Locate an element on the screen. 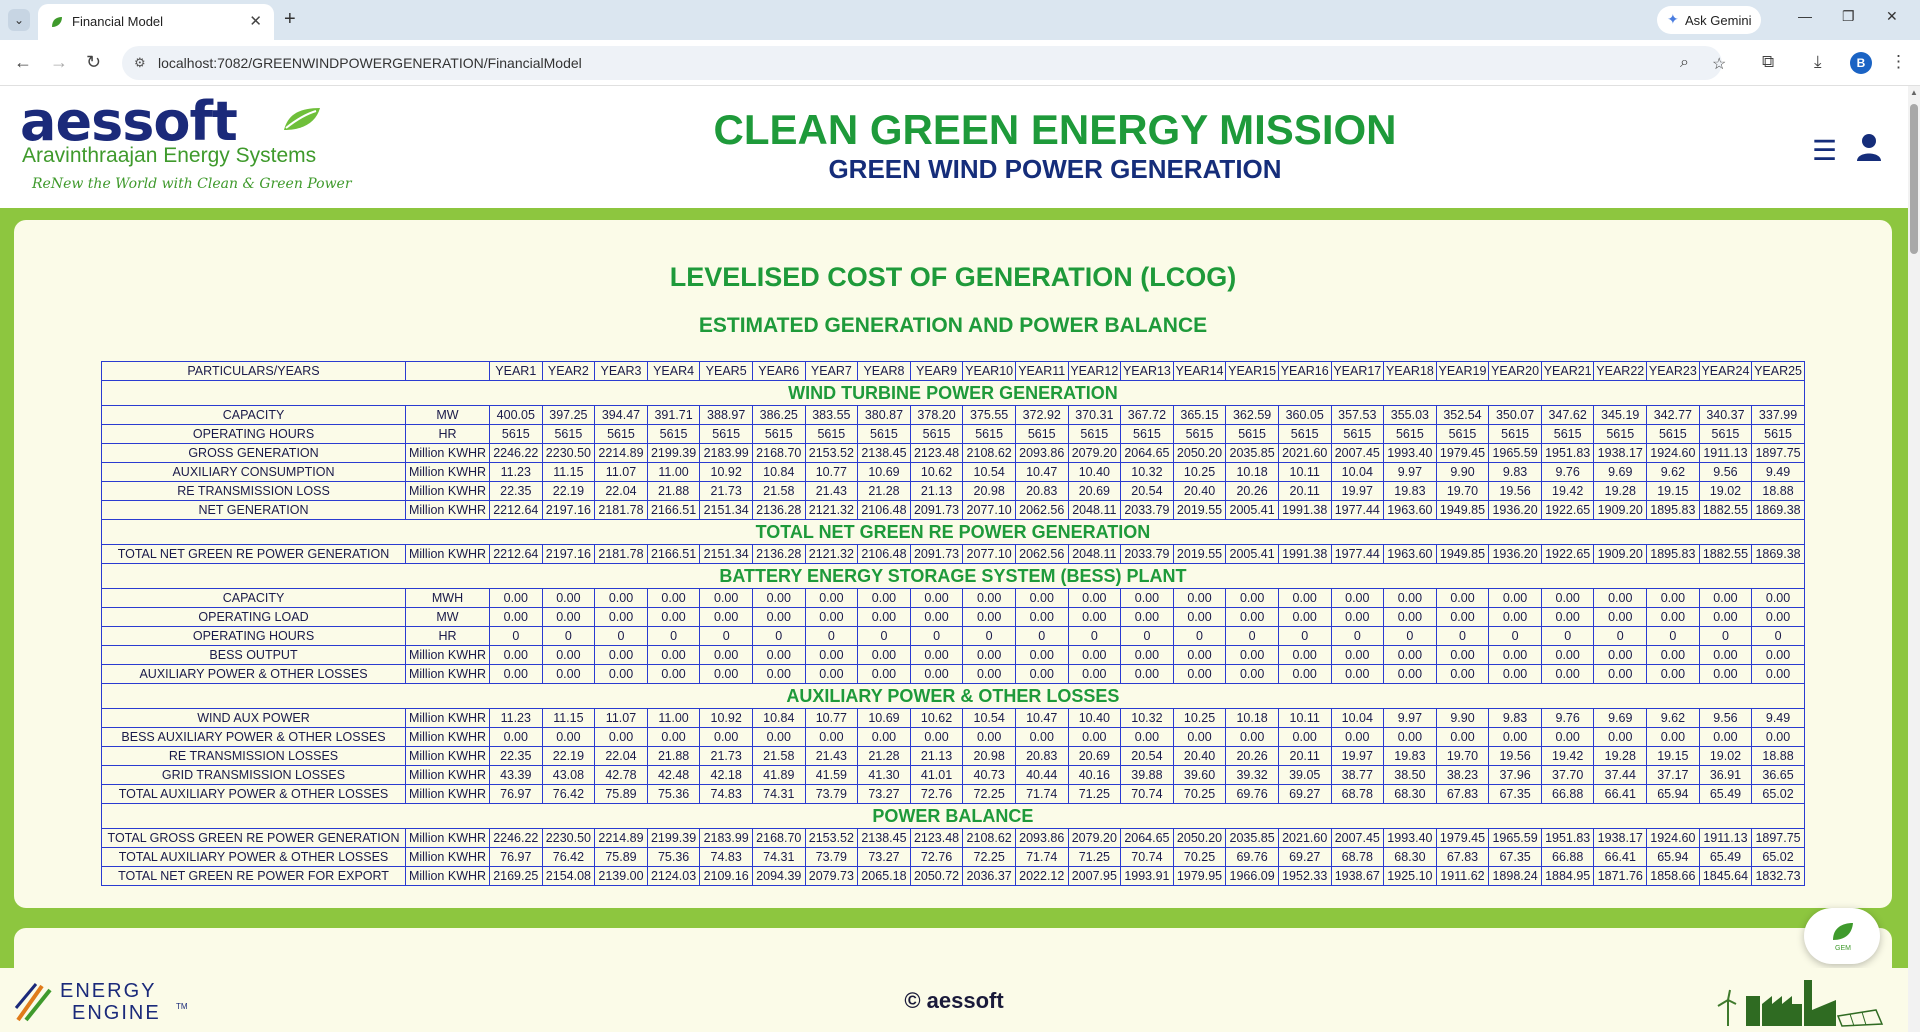 This screenshot has height=1032, width=1920. scroll-up-arrow-icon: ▲ is located at coordinates (1914, 92).